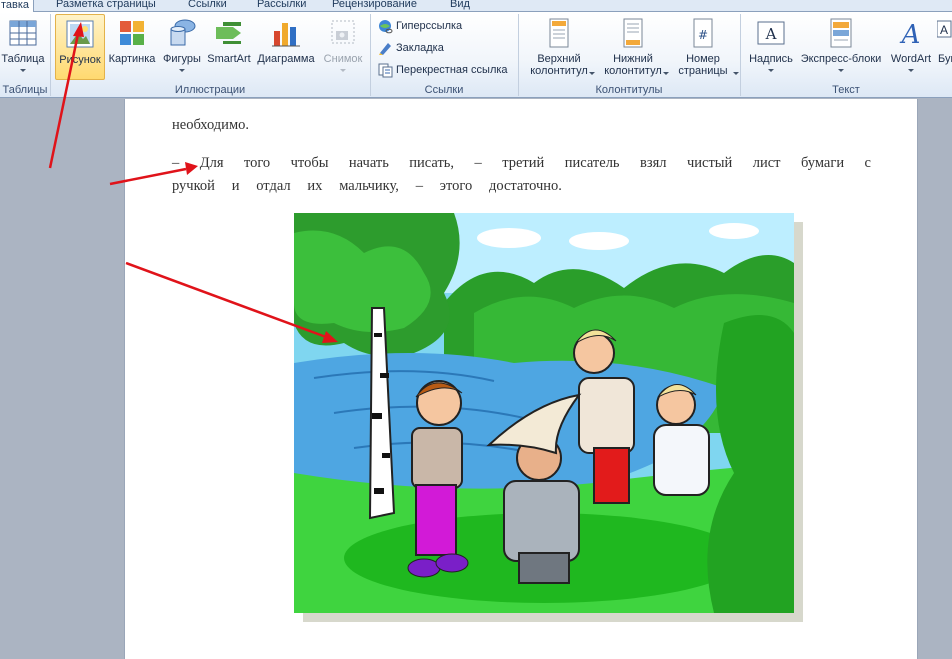  What do you see at coordinates (193, 186) in the screenshot?
I see `document-word: ручкой` at bounding box center [193, 186].